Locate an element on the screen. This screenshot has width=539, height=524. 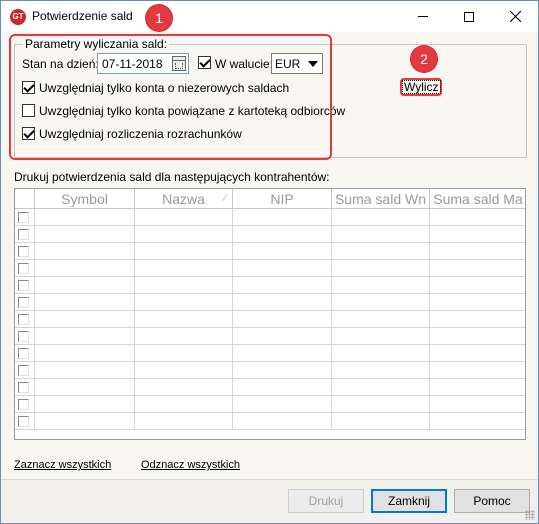
header-symbol: Symbol is located at coordinates (85, 199).